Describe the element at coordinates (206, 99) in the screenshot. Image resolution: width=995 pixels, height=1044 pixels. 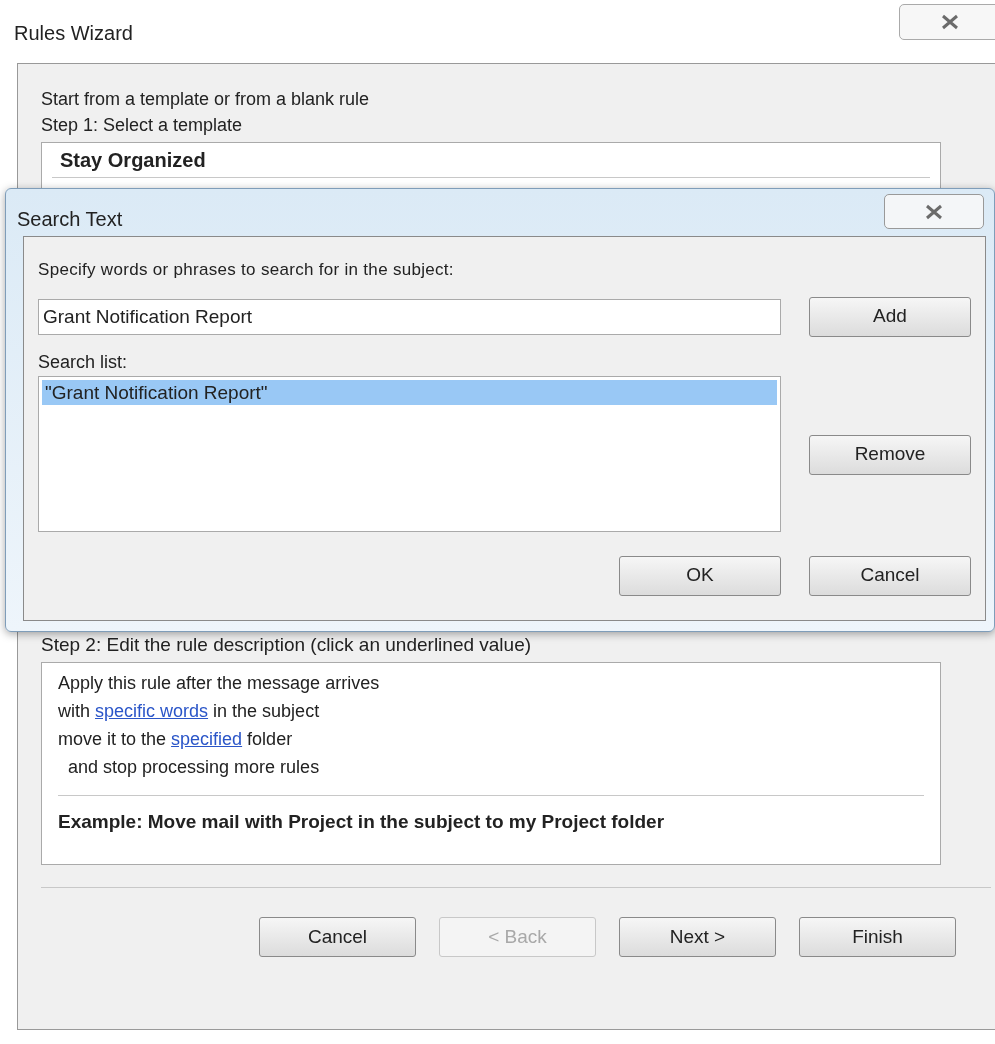
I see `intro-text: Start from a template or from a blank rule` at that location.